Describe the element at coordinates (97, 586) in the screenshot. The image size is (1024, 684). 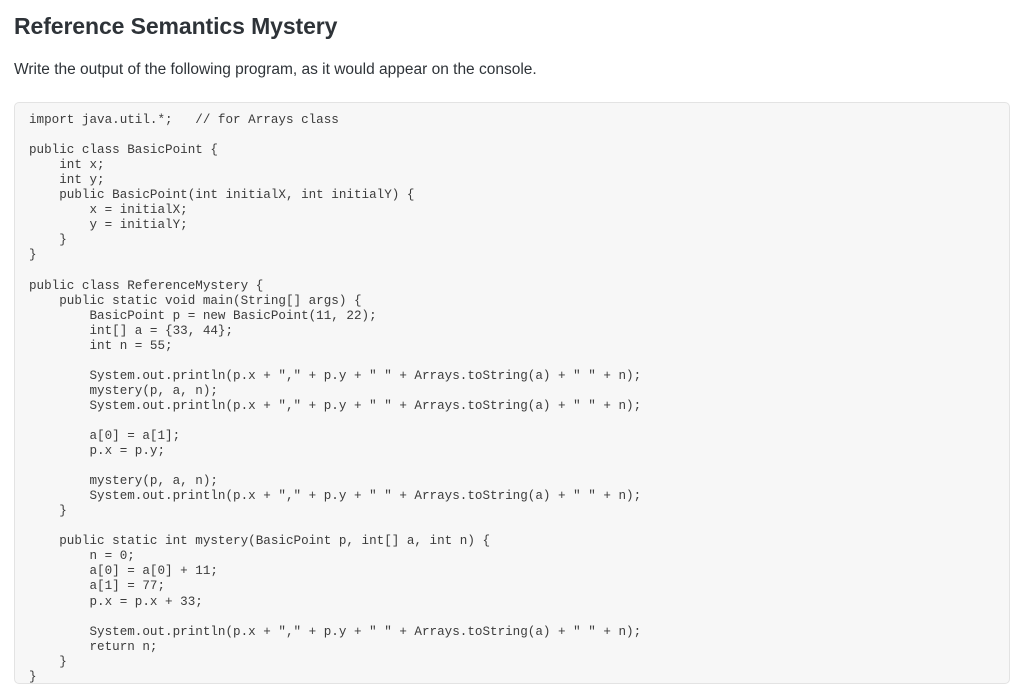
I see `code-line: a[1] = 77;` at that location.